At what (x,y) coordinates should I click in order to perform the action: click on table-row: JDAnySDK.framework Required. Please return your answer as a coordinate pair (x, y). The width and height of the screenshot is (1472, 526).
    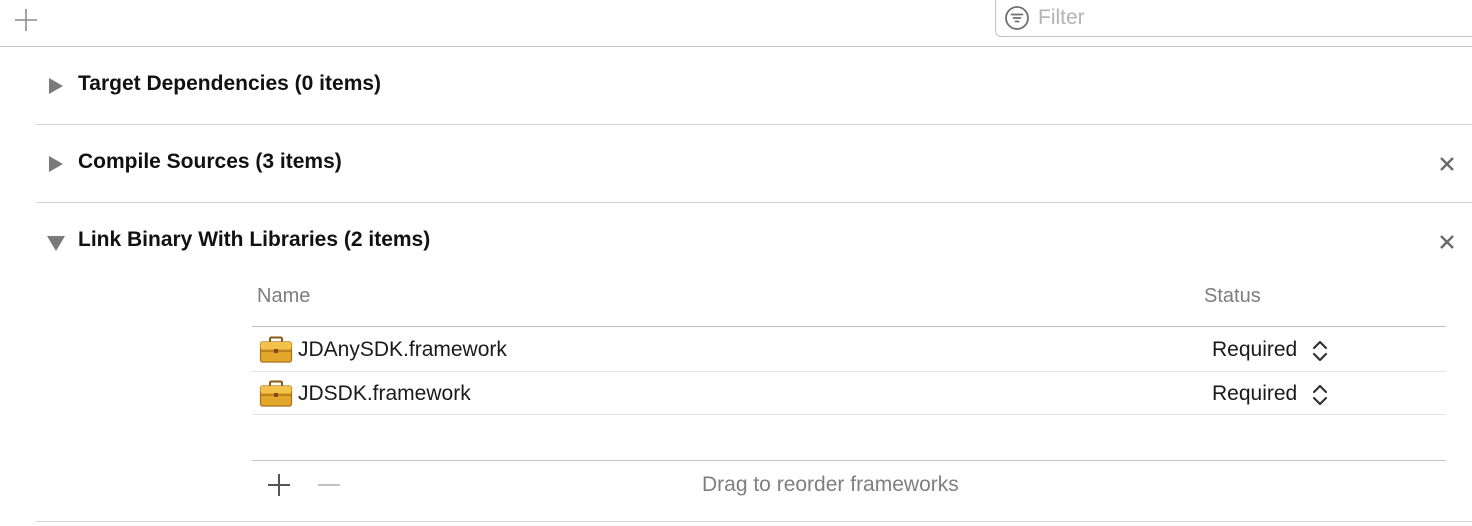
    Looking at the image, I should click on (849, 349).